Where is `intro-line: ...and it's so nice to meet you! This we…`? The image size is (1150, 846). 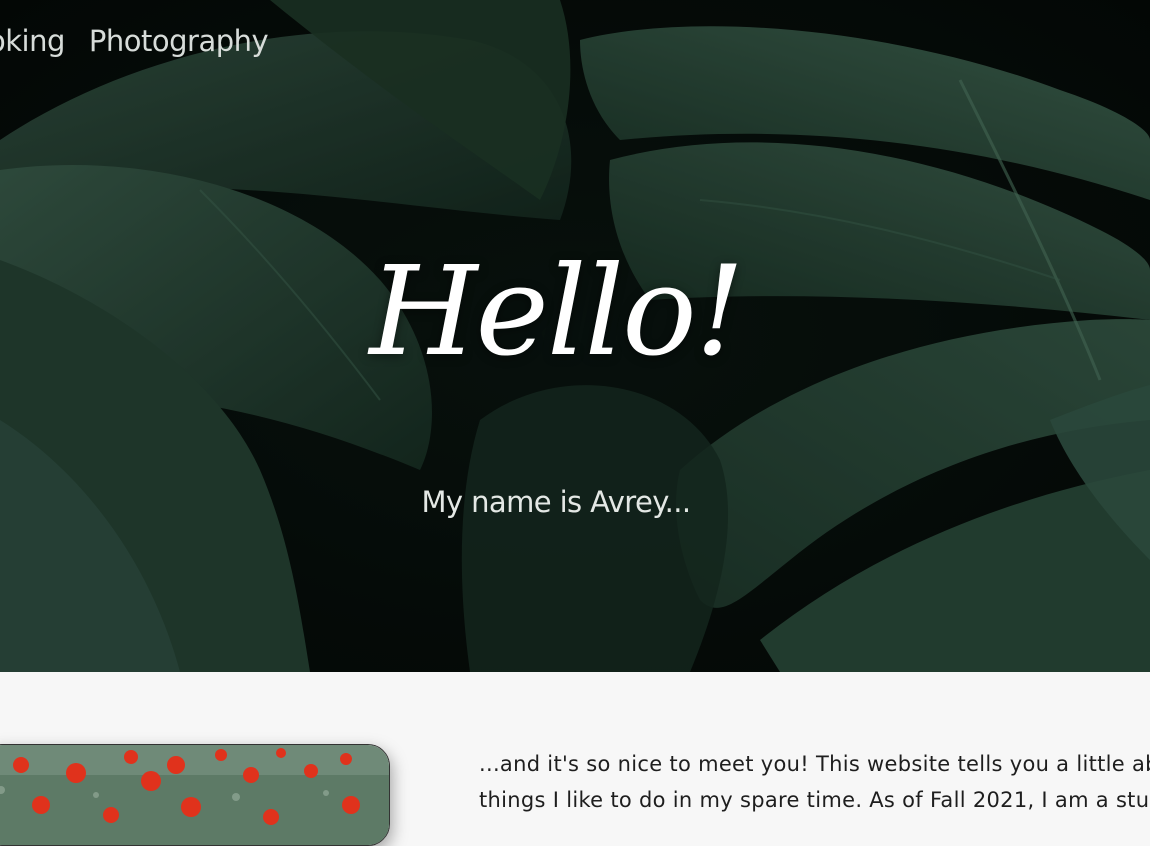
intro-line: ...and it's so nice to meet you! This we… is located at coordinates (814, 764).